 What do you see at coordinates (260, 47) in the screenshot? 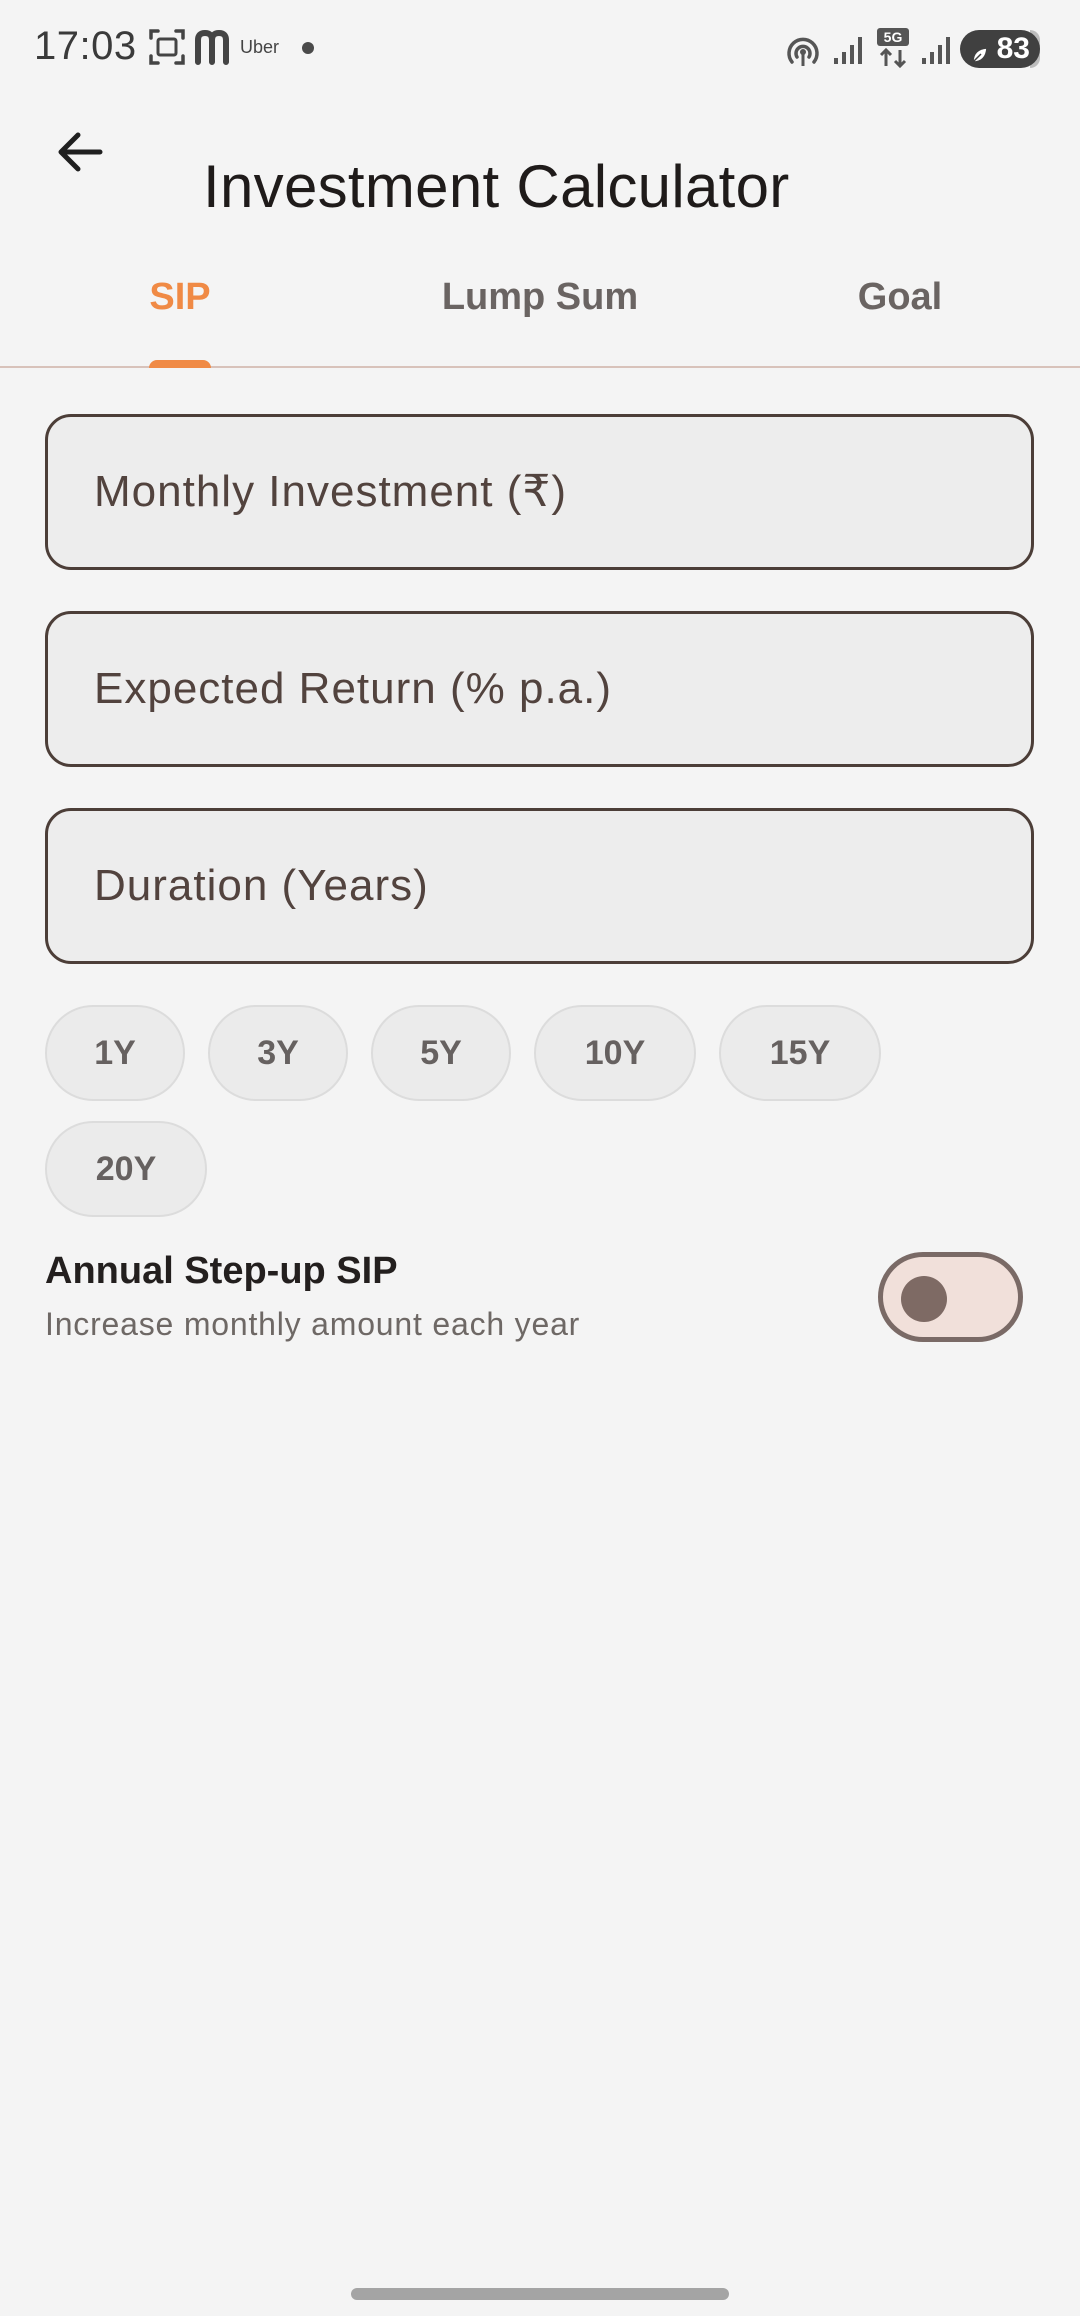
I see `uber-notification-label: Uber` at bounding box center [260, 47].